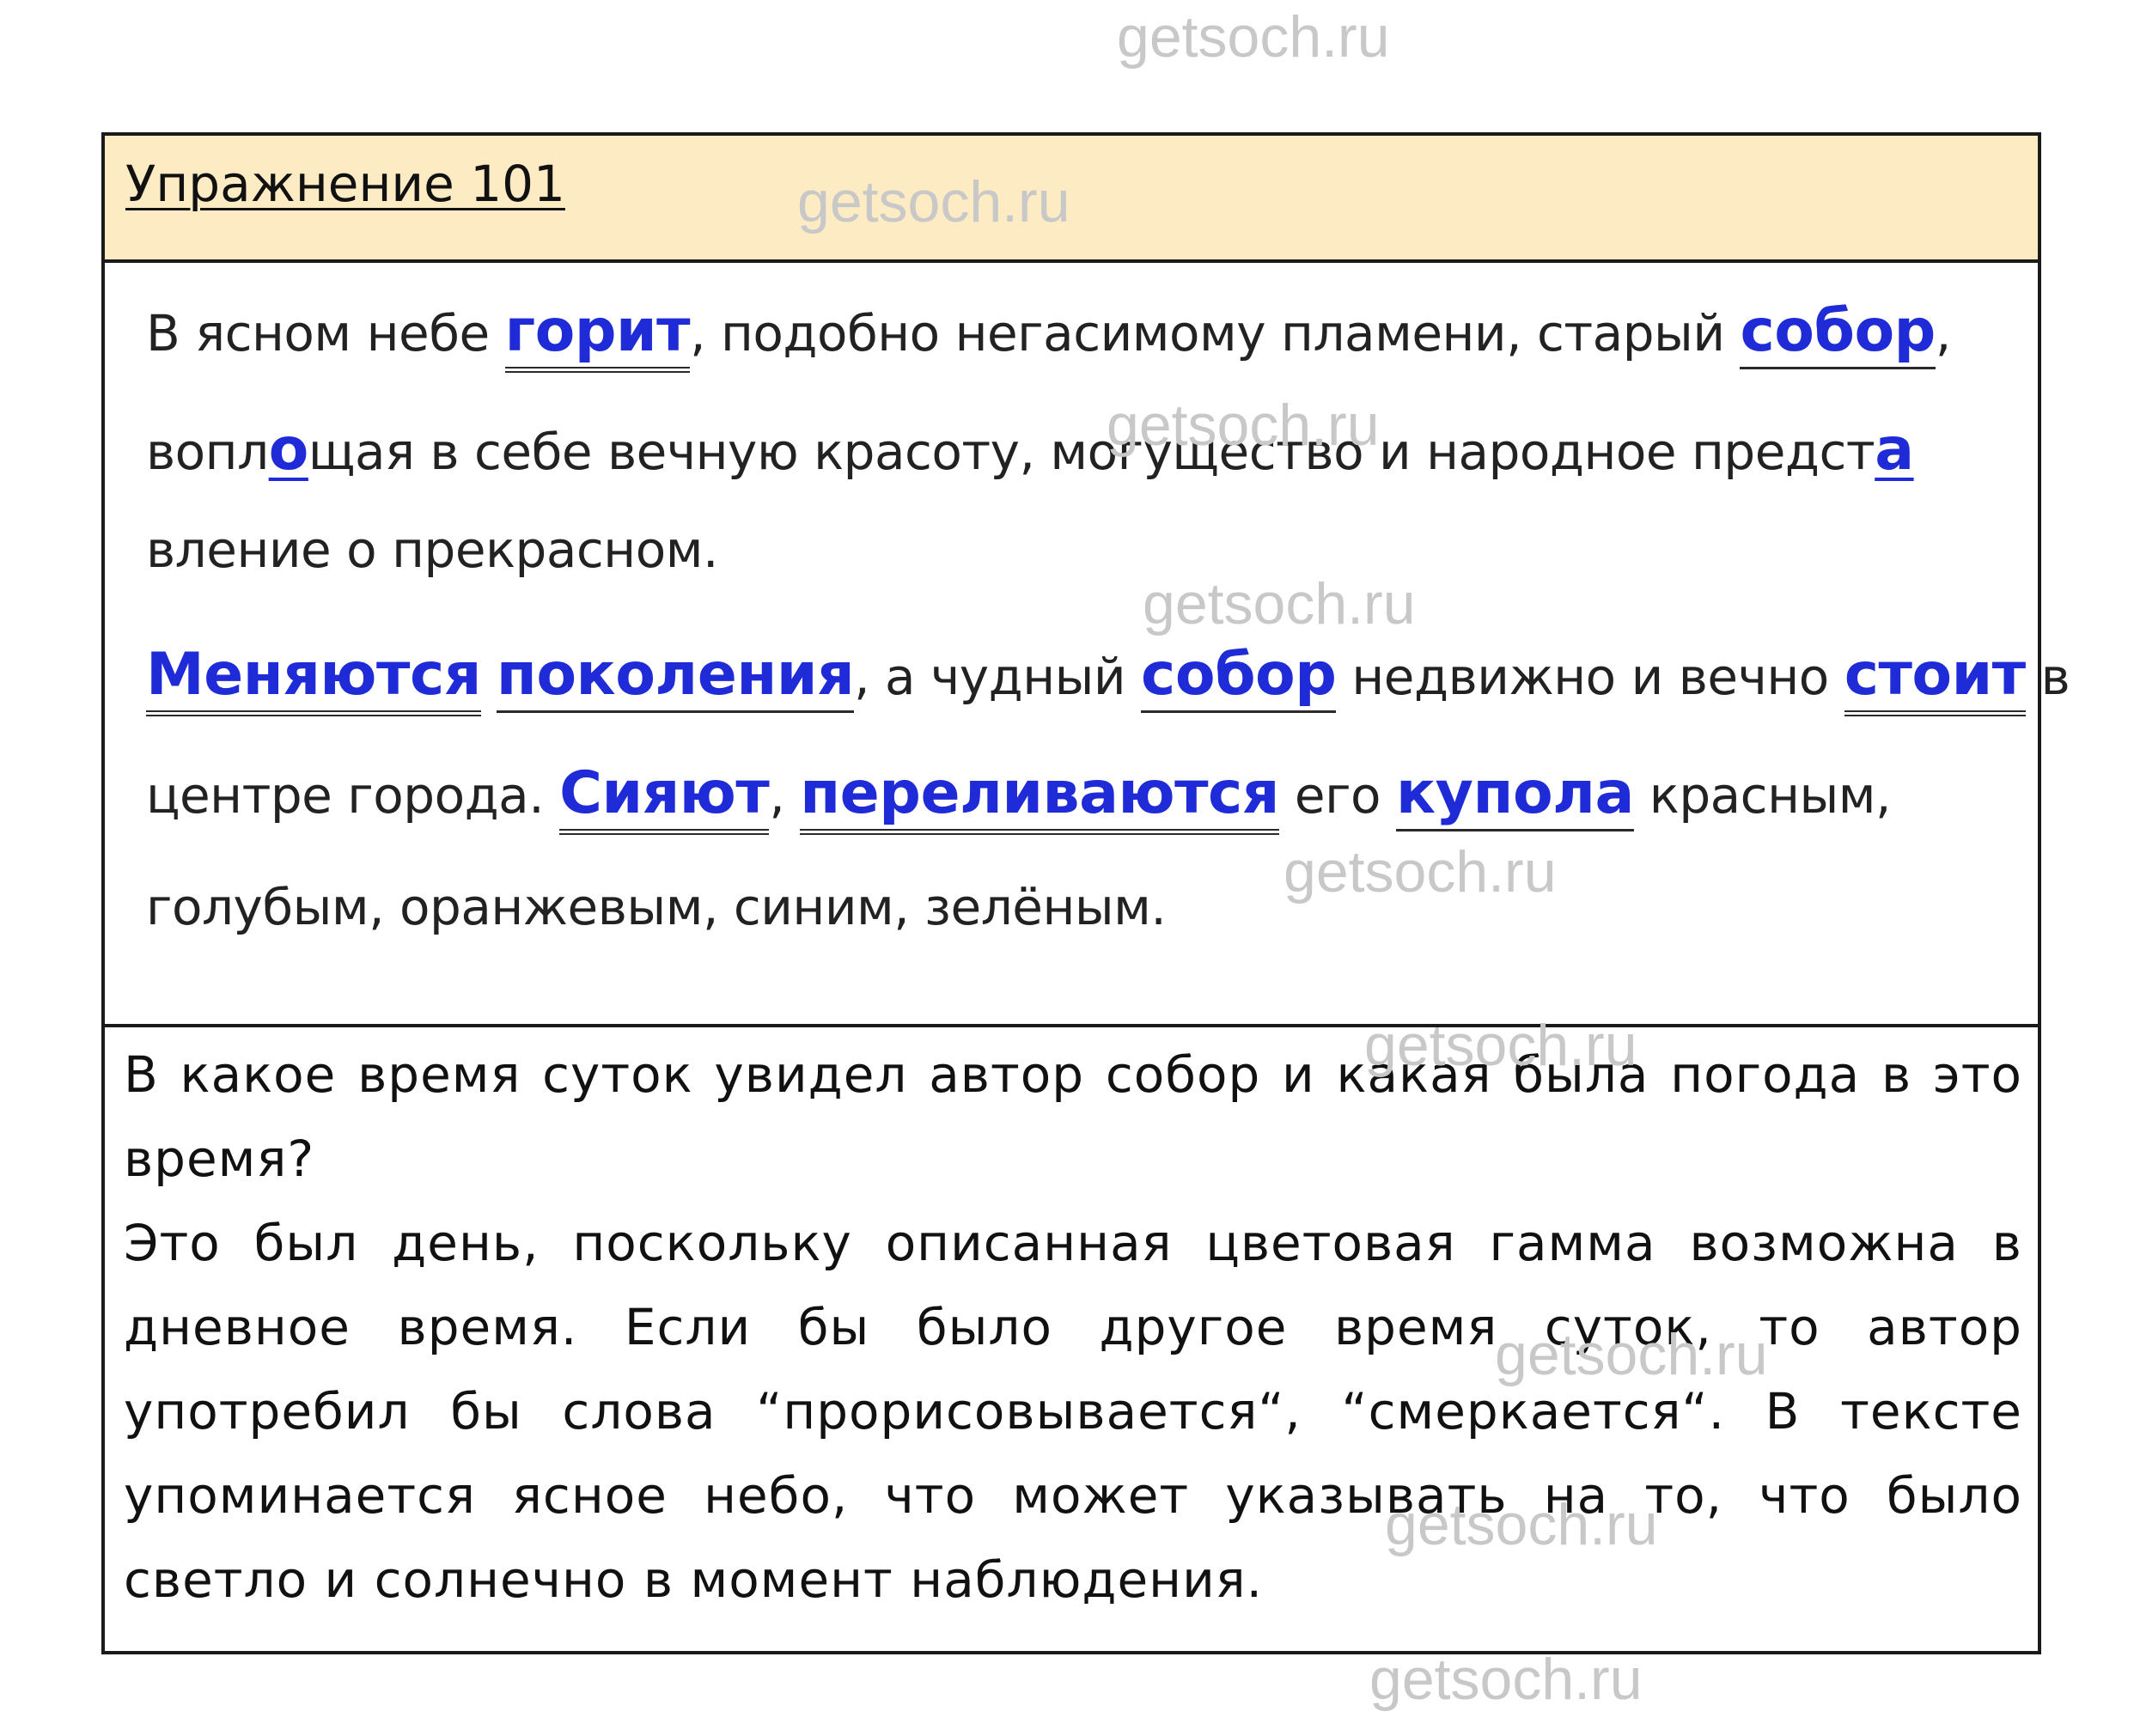 This screenshot has width=2134, height=1736. I want to click on predicate-perelivayutsya: переливаются, so click(1039, 797).